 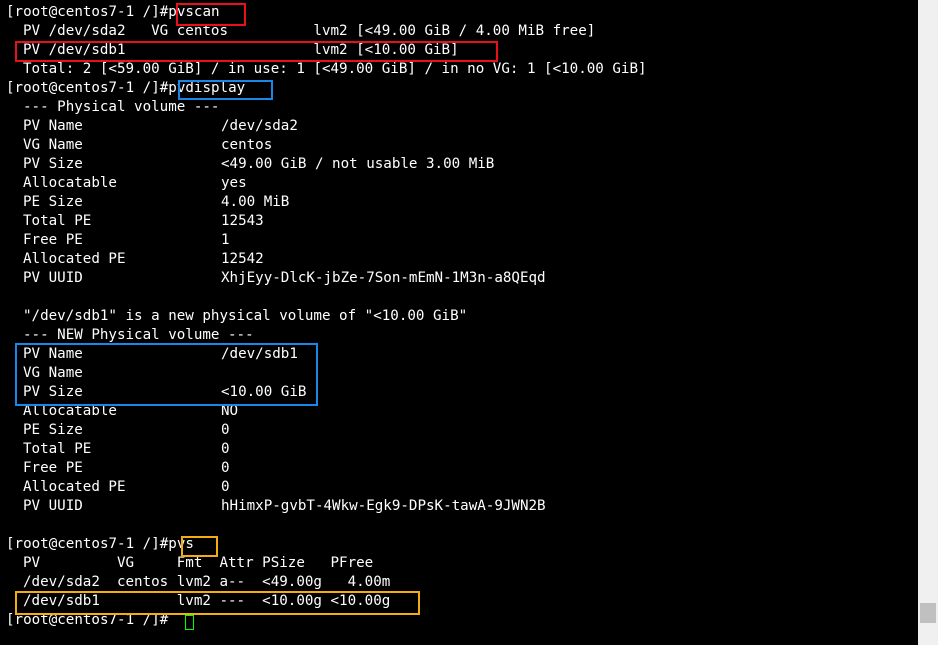 What do you see at coordinates (53, 468) in the screenshot?
I see `pv2-label: Free PE` at bounding box center [53, 468].